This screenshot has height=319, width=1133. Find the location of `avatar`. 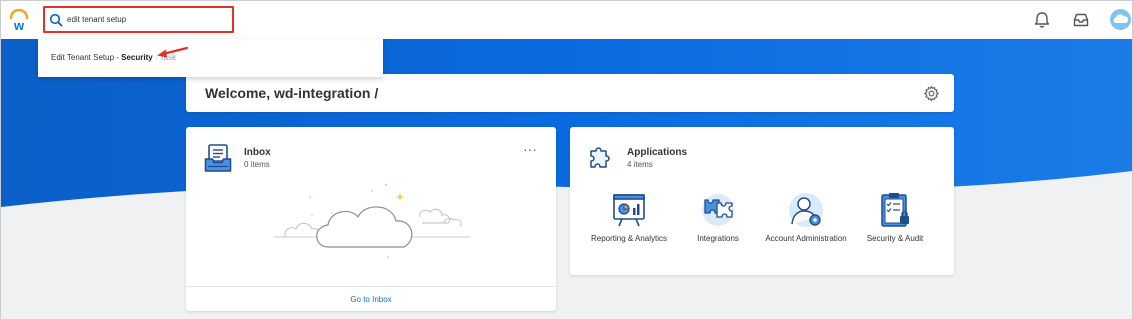

avatar is located at coordinates (1120, 19).